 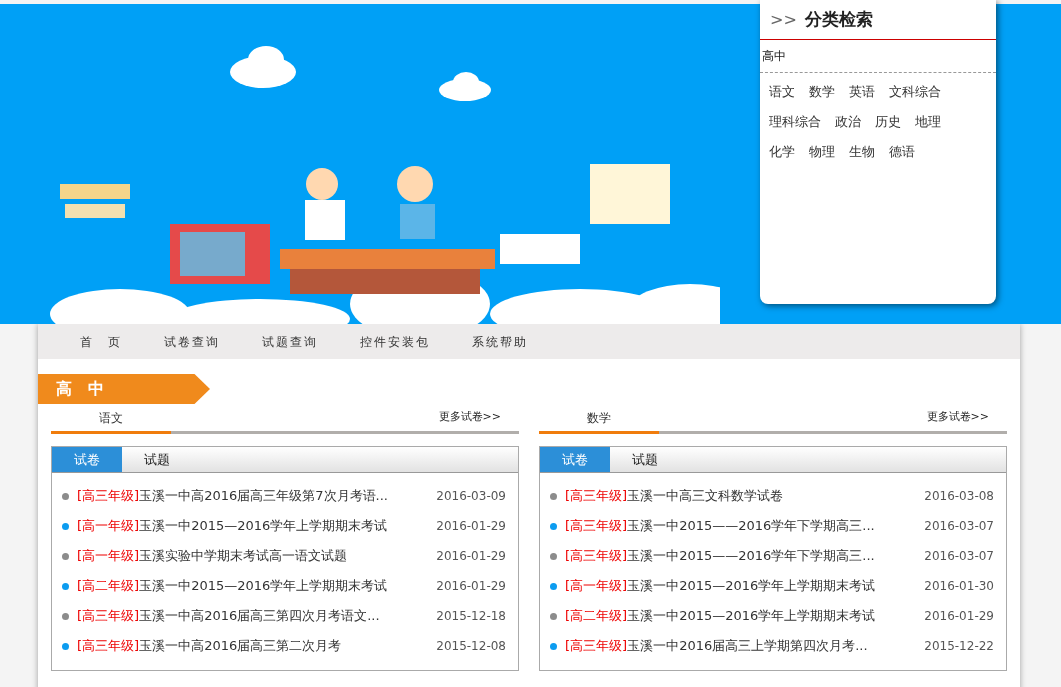 I want to click on level-label: 高中, so click(x=774, y=56).